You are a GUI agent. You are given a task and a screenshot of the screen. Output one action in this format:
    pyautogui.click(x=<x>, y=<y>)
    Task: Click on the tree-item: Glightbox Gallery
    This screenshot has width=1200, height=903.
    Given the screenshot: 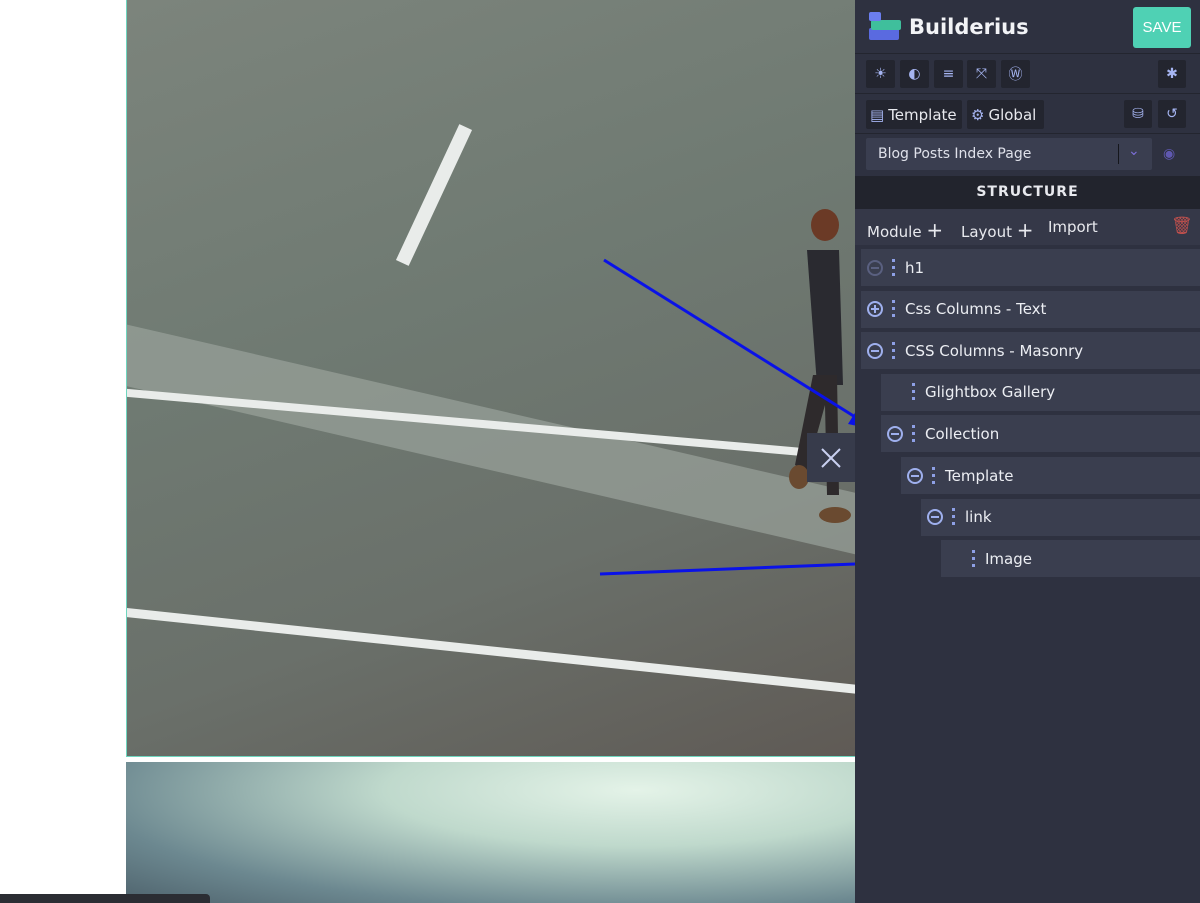 What is the action you would take?
    pyautogui.click(x=1040, y=392)
    